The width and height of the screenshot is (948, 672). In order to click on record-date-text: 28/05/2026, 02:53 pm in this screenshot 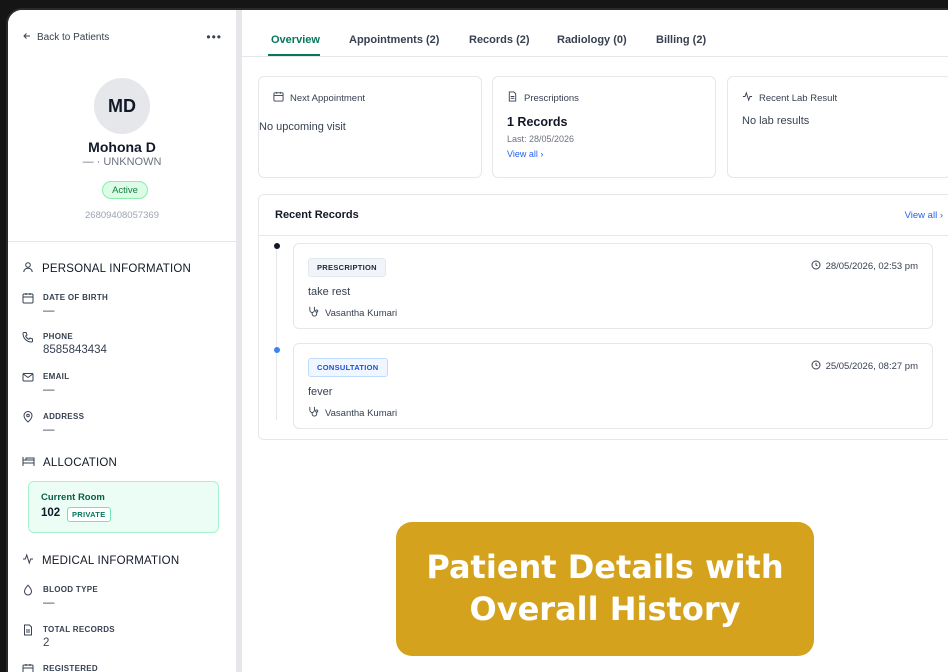, I will do `click(871, 266)`.